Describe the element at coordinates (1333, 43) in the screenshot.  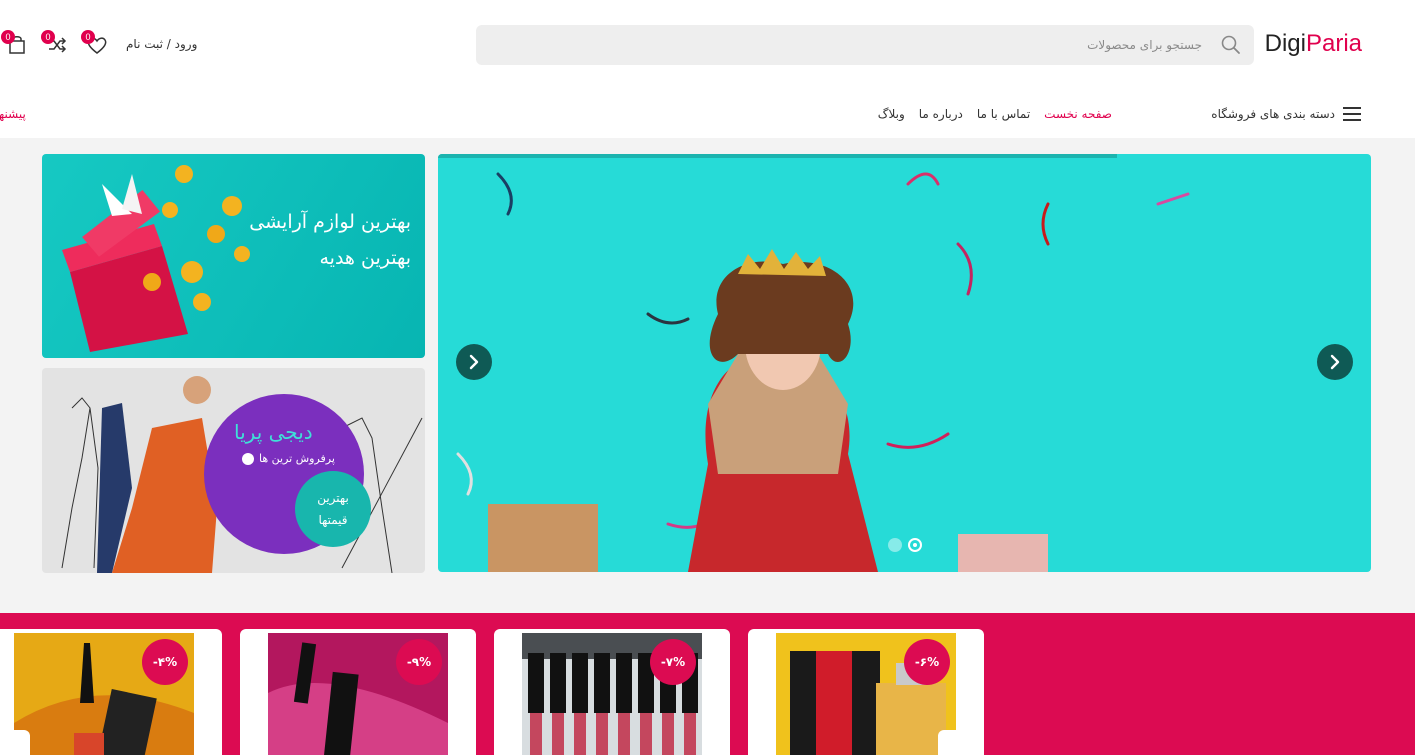
I see `logo-text-paria: Paria` at that location.